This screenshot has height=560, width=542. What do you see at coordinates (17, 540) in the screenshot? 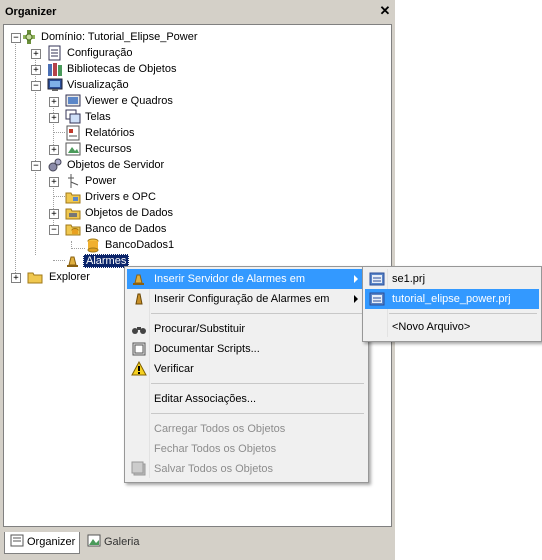
I see `organizer-icon` at bounding box center [17, 540].